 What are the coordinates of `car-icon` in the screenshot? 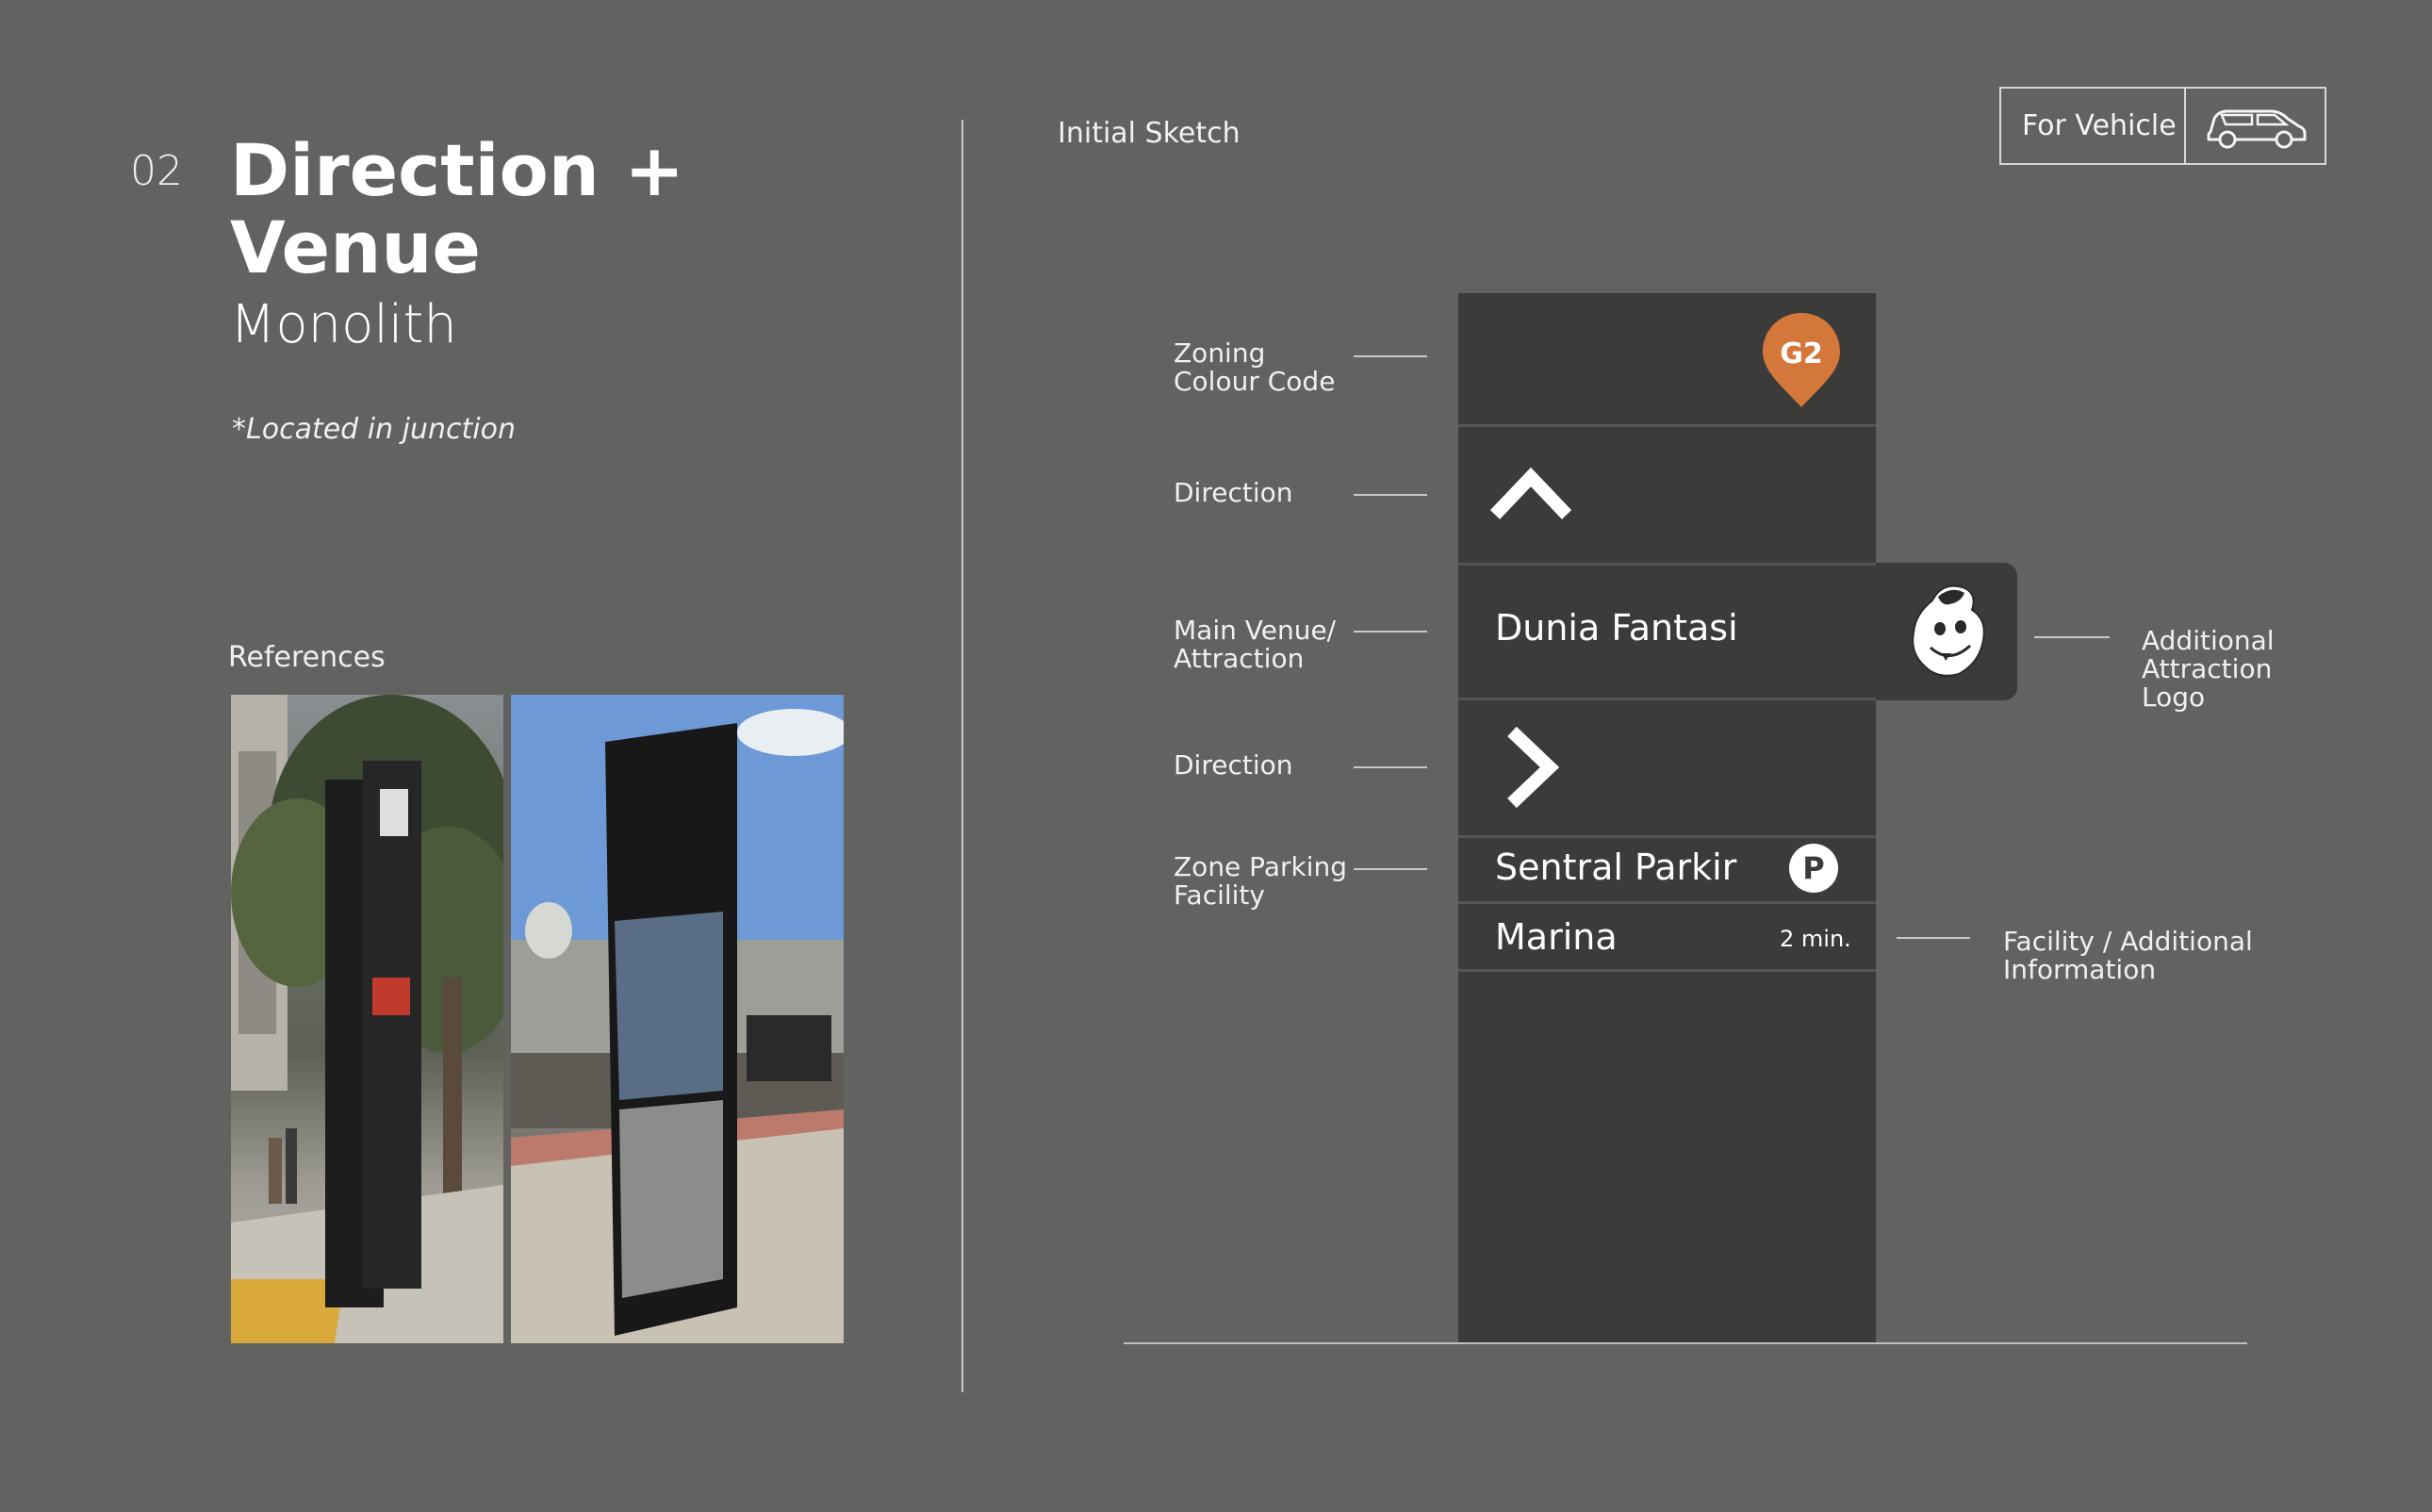 It's located at (2257, 129).